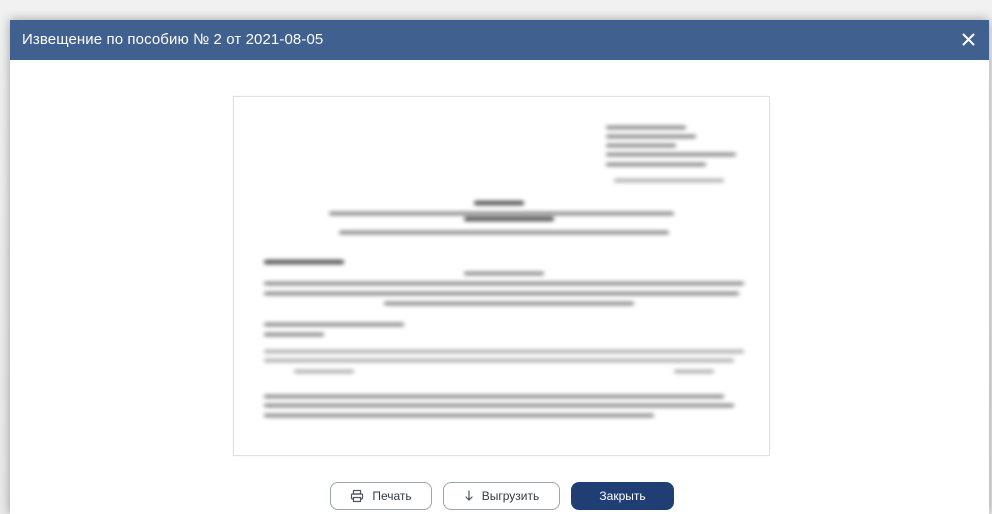  I want to click on print-button: Печать, so click(381, 496).